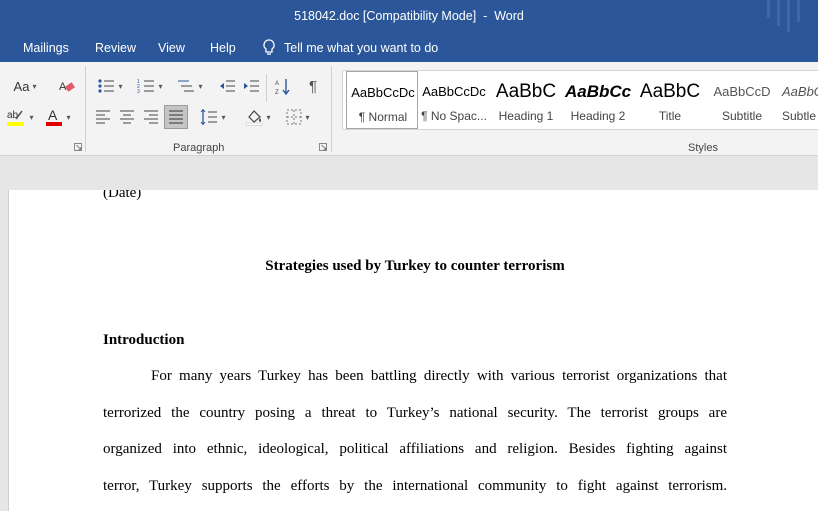 Image resolution: width=818 pixels, height=511 pixels. I want to click on style-title: AaBbC Title, so click(670, 100).